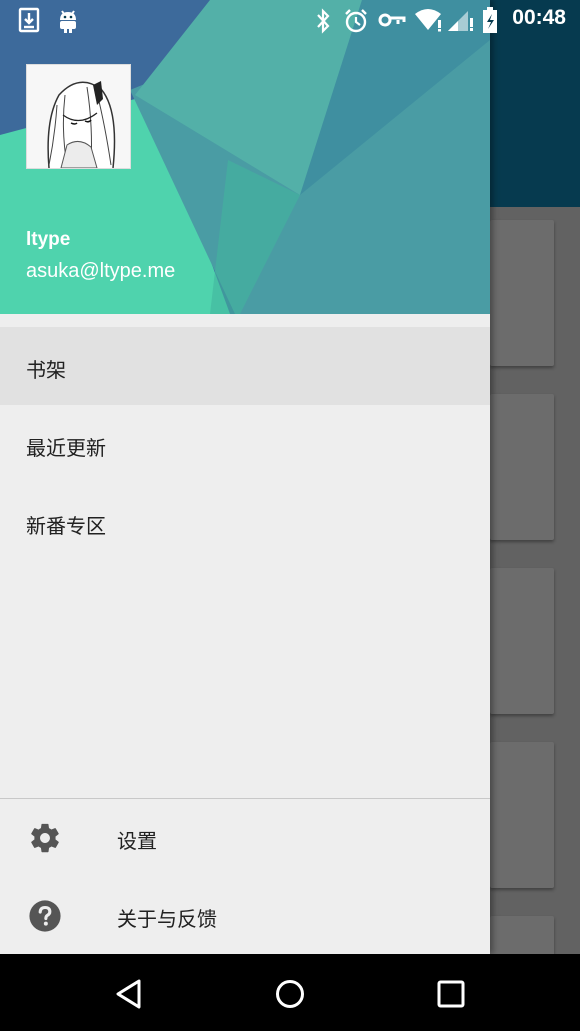 The image size is (580, 1031). What do you see at coordinates (451, 994) in the screenshot?
I see `recents-icon` at bounding box center [451, 994].